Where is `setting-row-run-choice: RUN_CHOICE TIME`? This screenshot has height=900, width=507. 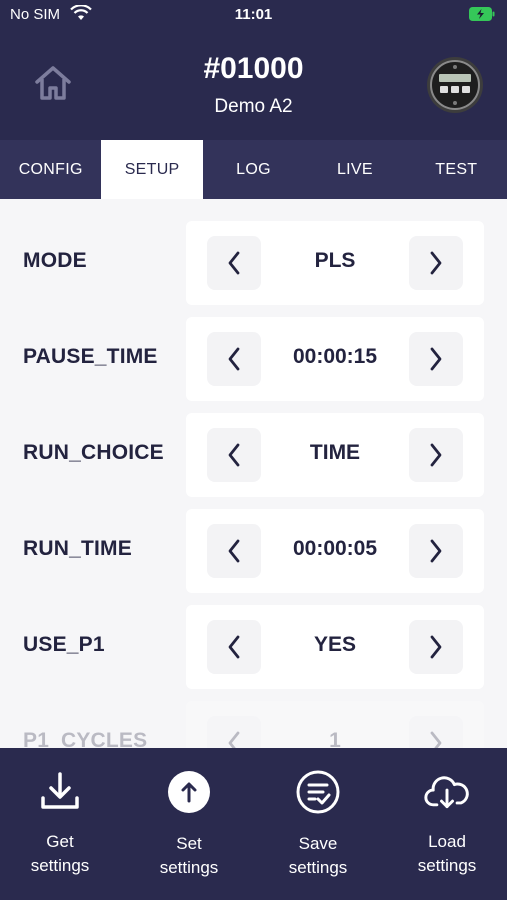 setting-row-run-choice: RUN_CHOICE TIME is located at coordinates (253, 455).